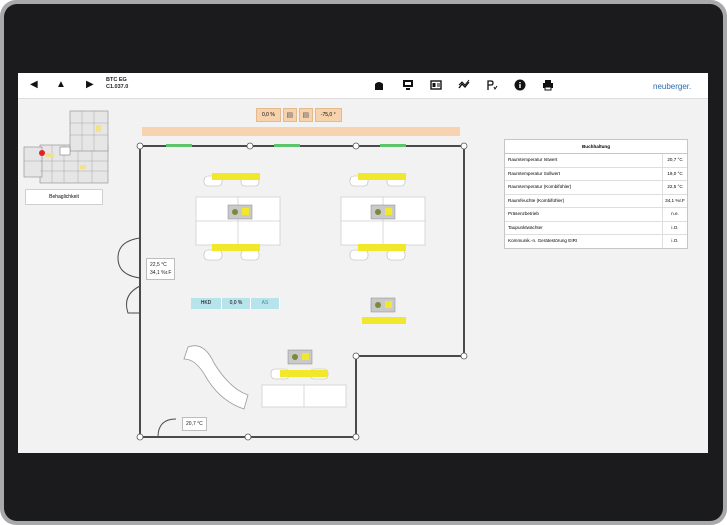  What do you see at coordinates (584, 241) in the screenshot?
I see `info-row-label: Kommunik.-n. Gerätestörung EIRI` at bounding box center [584, 241].